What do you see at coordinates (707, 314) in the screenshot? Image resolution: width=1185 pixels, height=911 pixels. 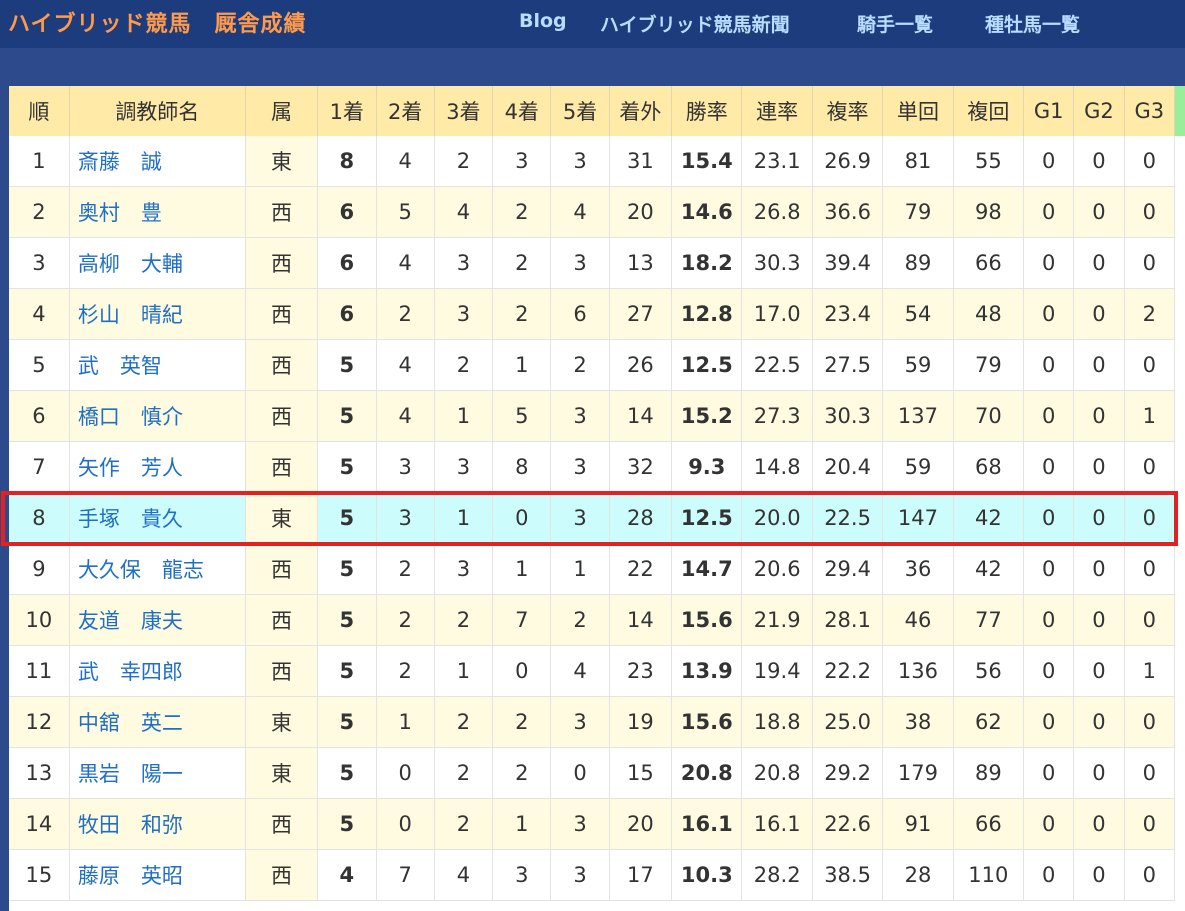 I see `table-cell: 12.8` at bounding box center [707, 314].